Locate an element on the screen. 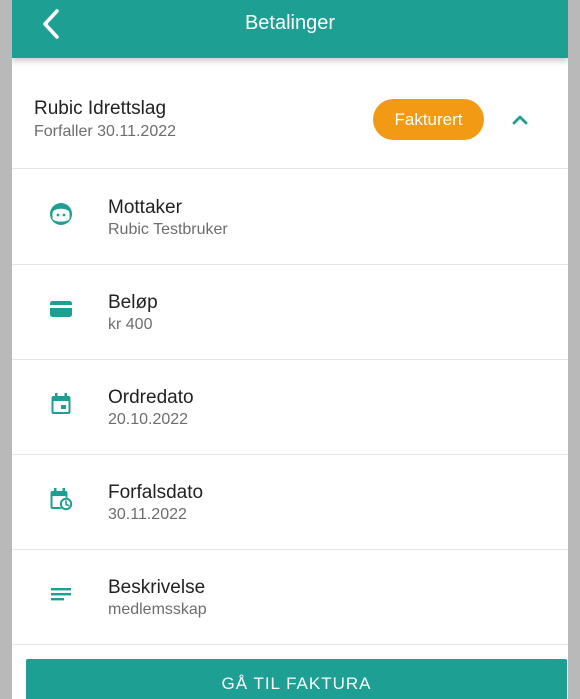 This screenshot has width=580, height=699. order-date-value: 20.10.2022 is located at coordinates (148, 419).